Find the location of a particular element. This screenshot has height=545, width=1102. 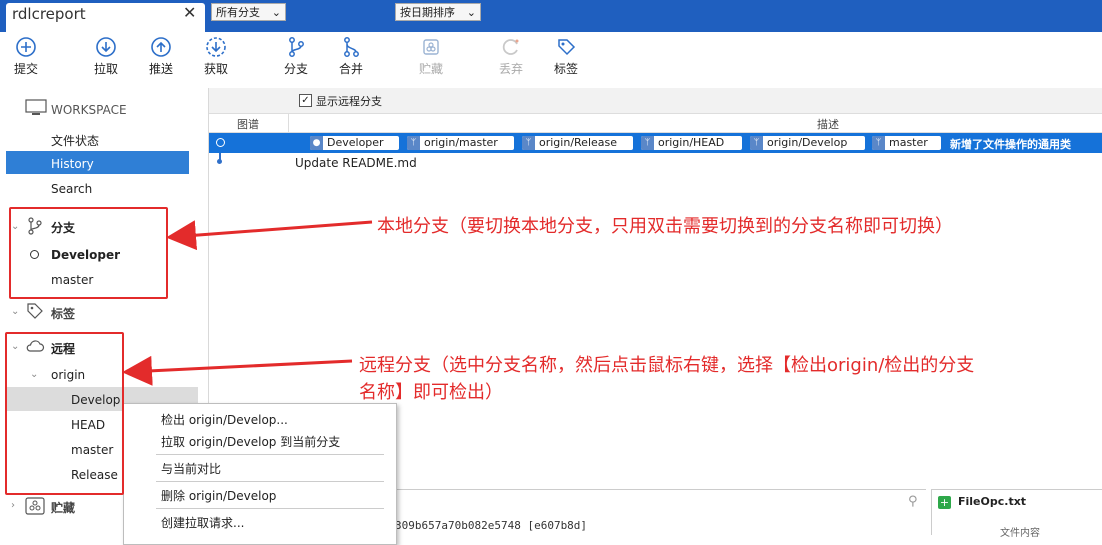

local-branch-arrow is located at coordinates (269, 235).